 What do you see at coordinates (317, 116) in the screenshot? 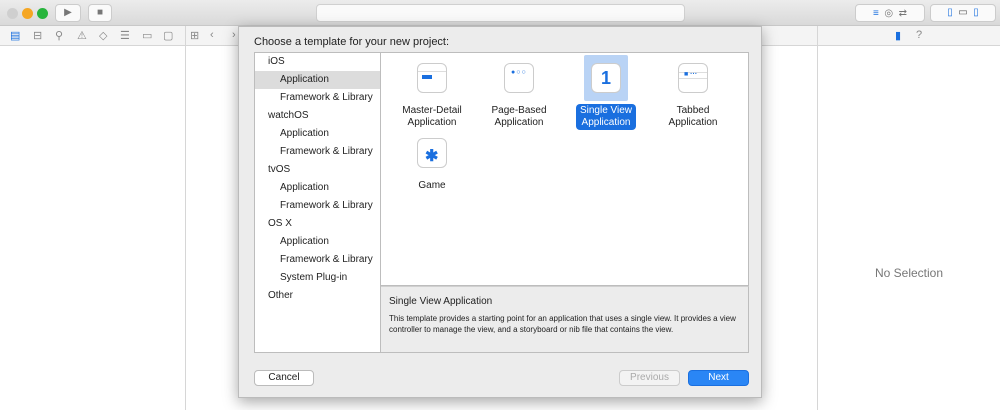
I see `platform-header: watchOS` at bounding box center [317, 116].